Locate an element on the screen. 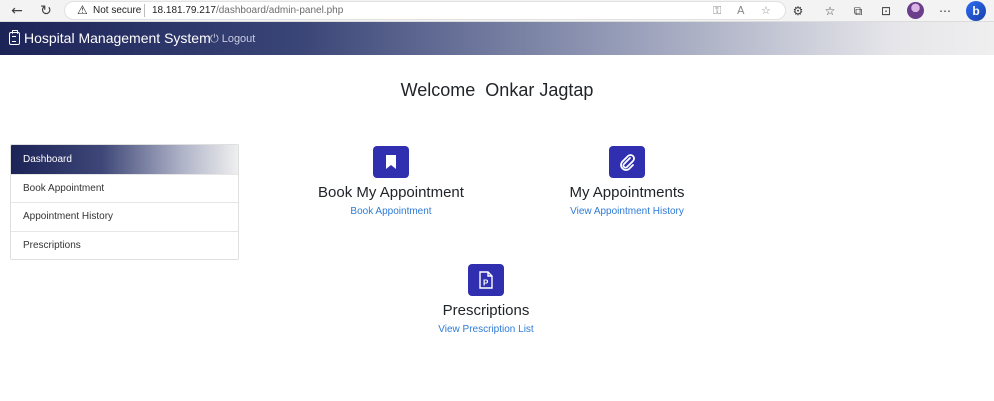 This screenshot has width=994, height=401. brand: Hospital Management System is located at coordinates (110, 37).